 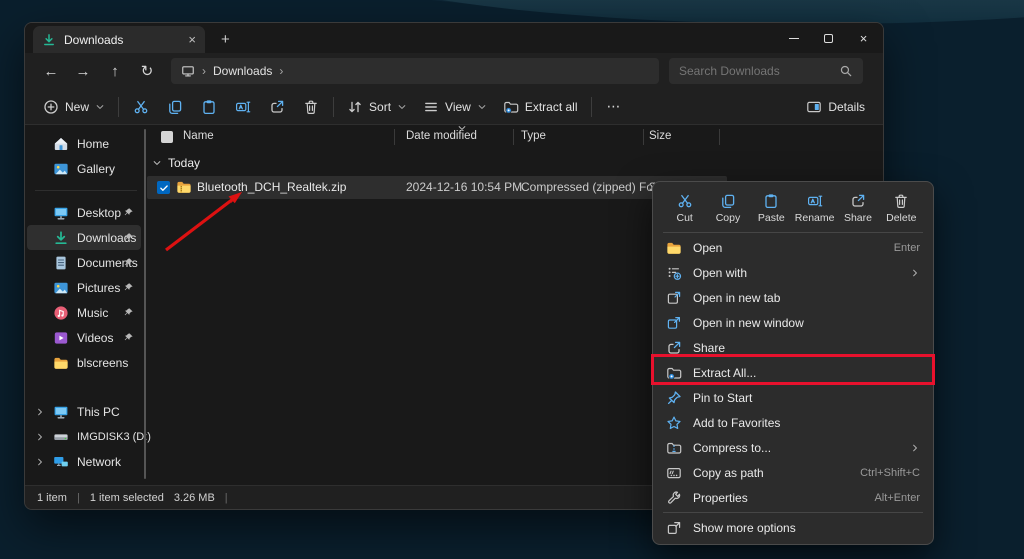 What do you see at coordinates (771, 217) in the screenshot?
I see `quick-action-label: Paste` at bounding box center [771, 217].